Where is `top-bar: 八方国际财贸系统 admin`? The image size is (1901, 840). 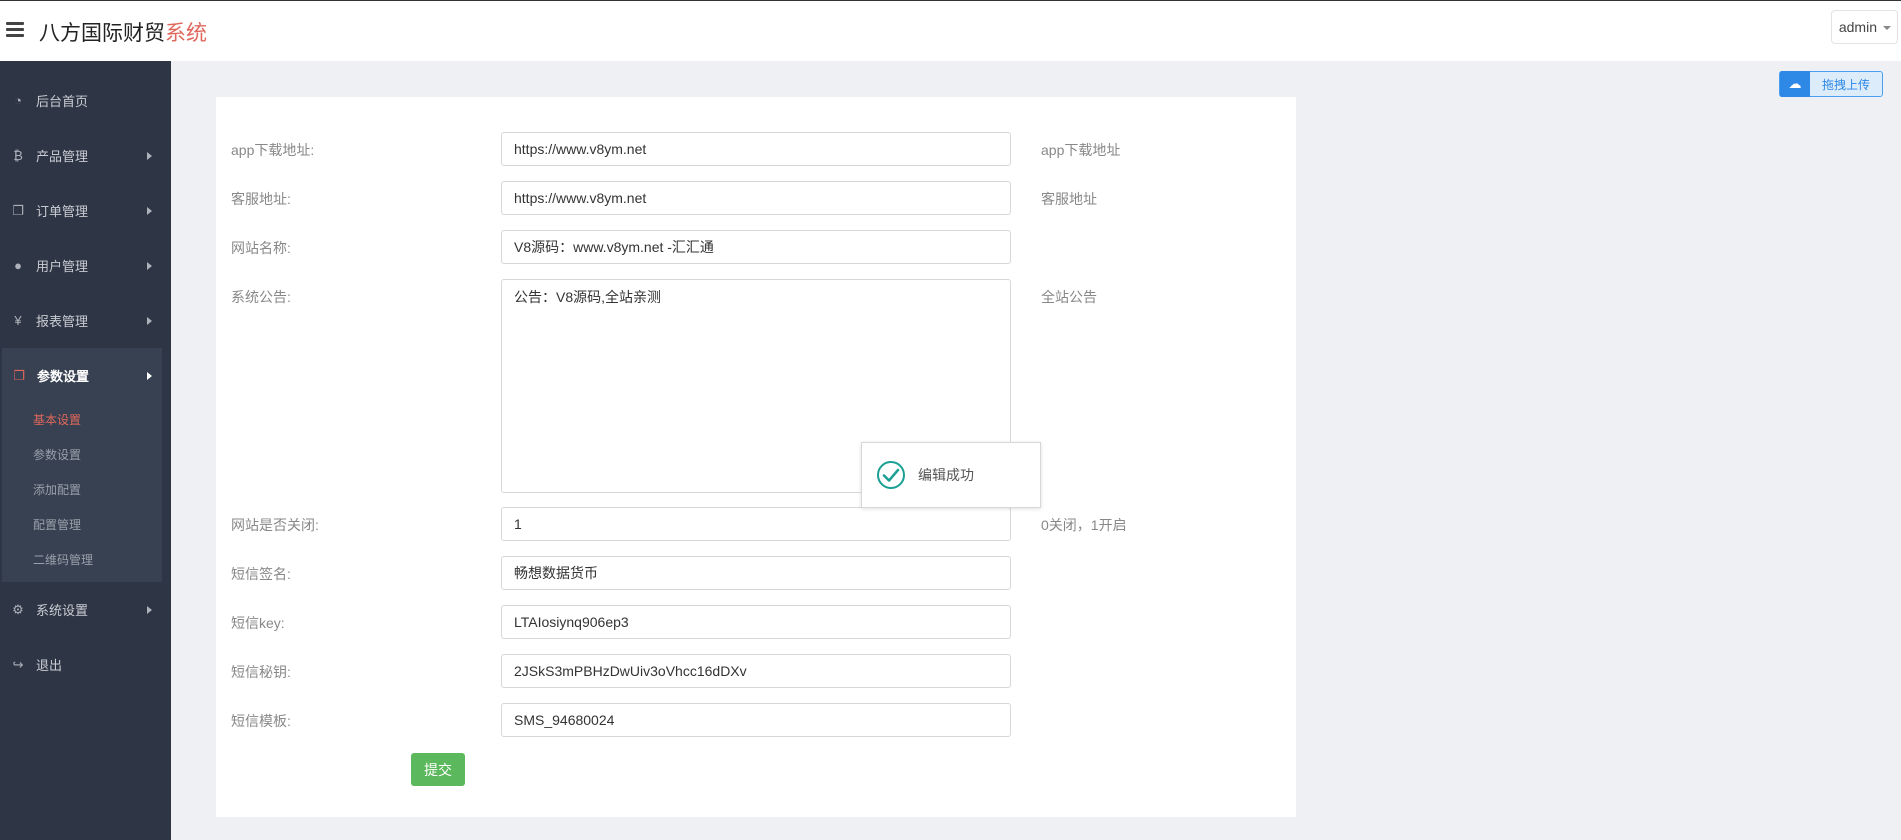
top-bar: 八方国际财贸系统 admin is located at coordinates (950, 30).